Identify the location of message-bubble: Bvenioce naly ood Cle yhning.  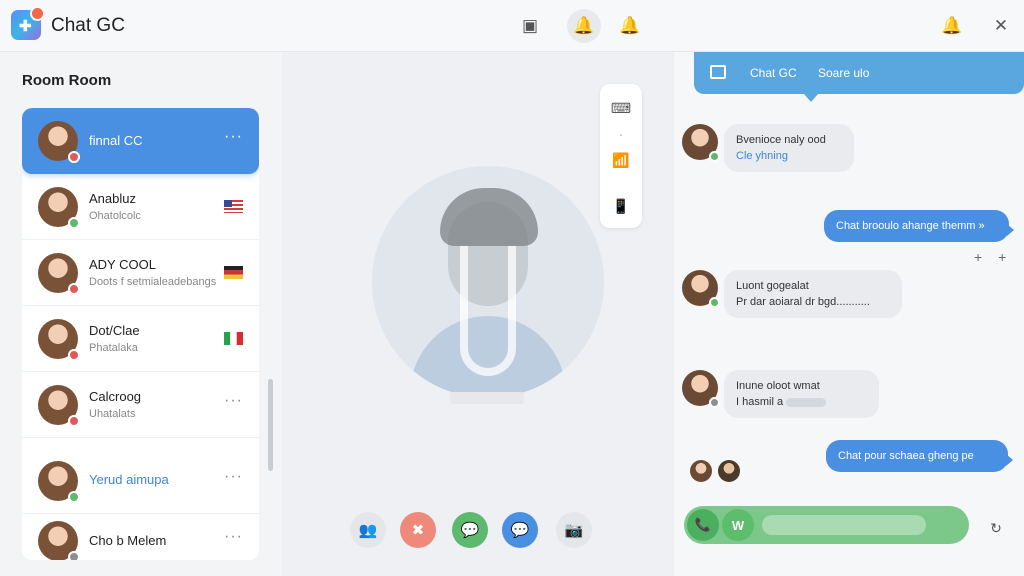
(789, 148).